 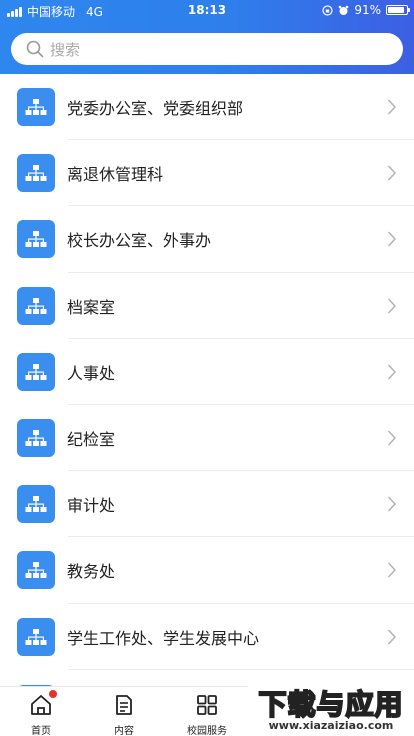 I want to click on grid-icon, so click(x=207, y=705).